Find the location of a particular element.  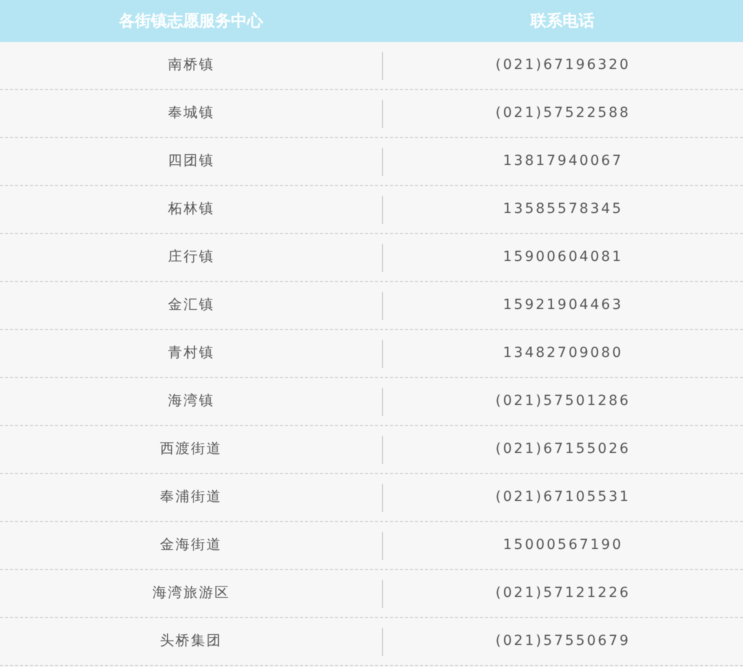

table-cell-text: 奉浦街道 is located at coordinates (191, 497).